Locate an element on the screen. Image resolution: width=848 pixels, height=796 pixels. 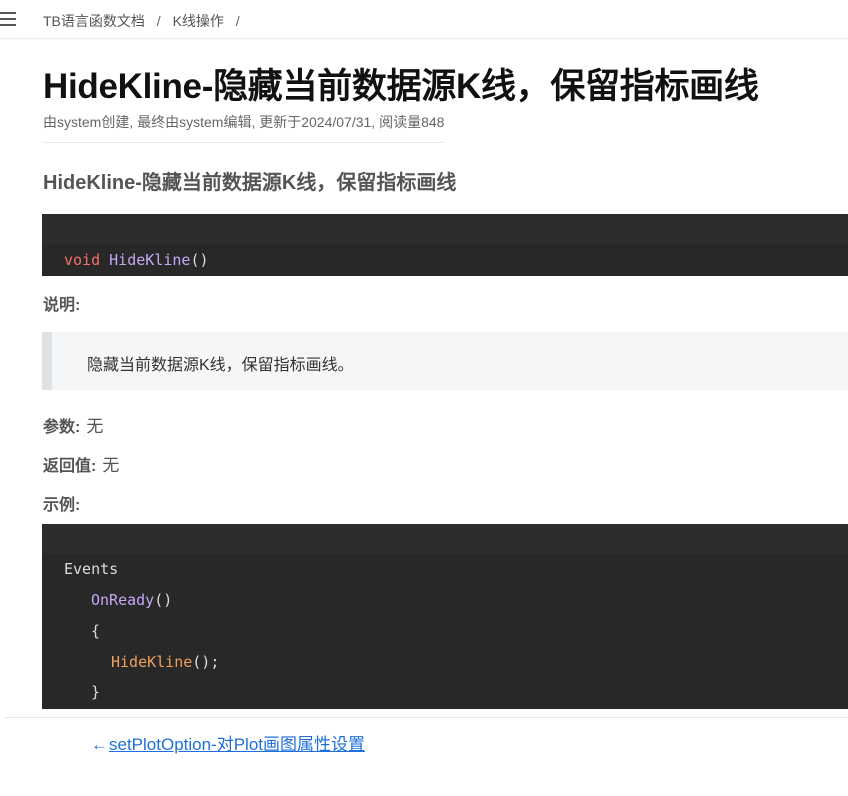
params-value: 无 is located at coordinates (95, 426).